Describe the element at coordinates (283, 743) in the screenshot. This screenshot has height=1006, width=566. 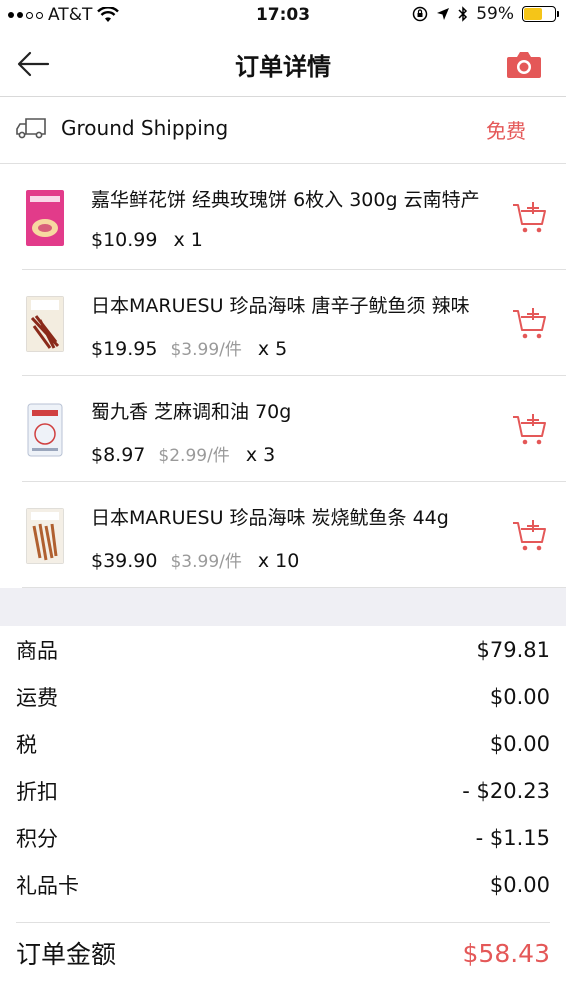
I see `summary-row-tax: 税 $0.00` at that location.